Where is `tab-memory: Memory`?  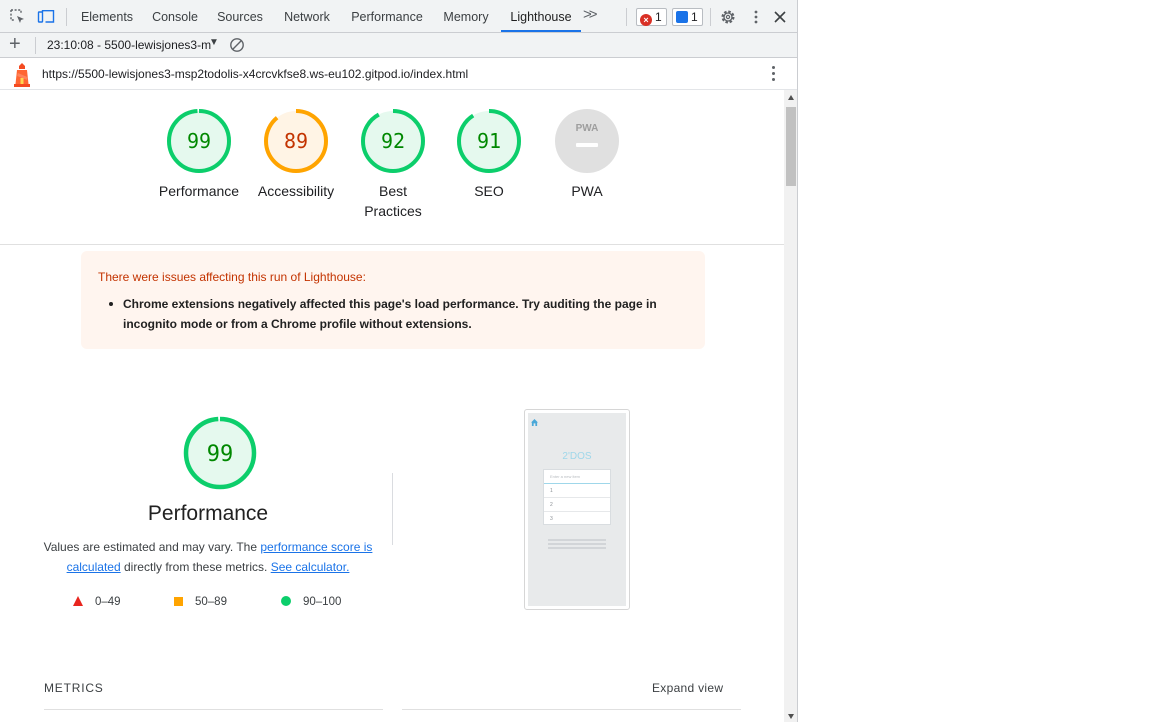
tab-memory: Memory is located at coordinates (466, 16).